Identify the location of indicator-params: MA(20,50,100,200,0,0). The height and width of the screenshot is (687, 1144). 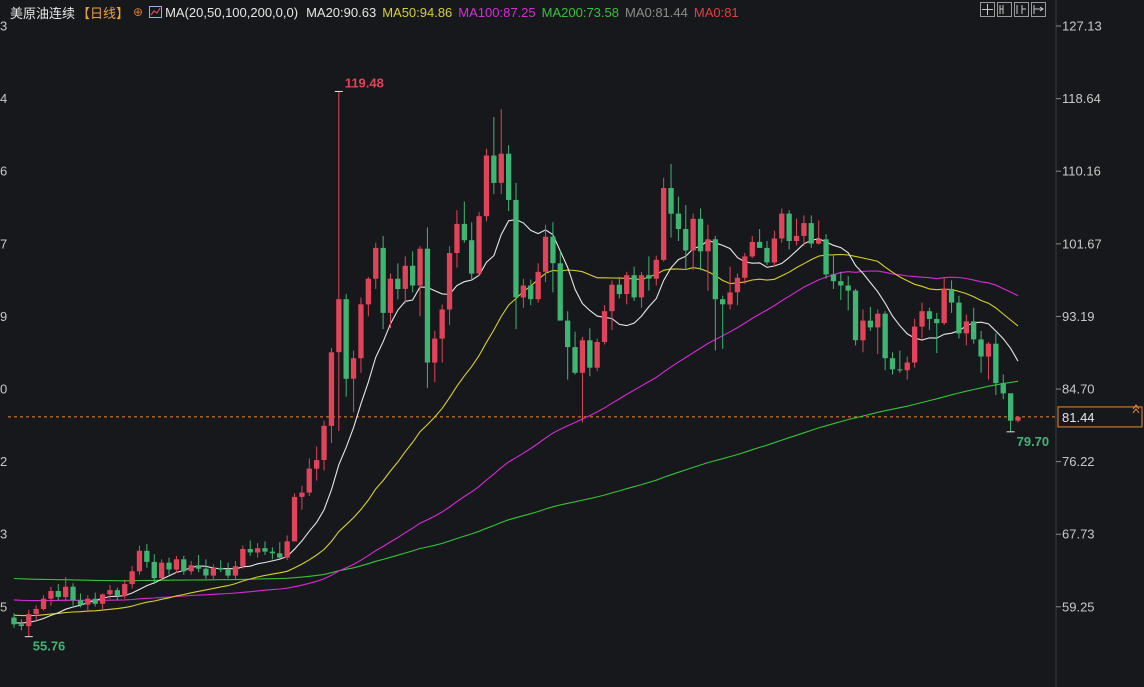
(231, 12).